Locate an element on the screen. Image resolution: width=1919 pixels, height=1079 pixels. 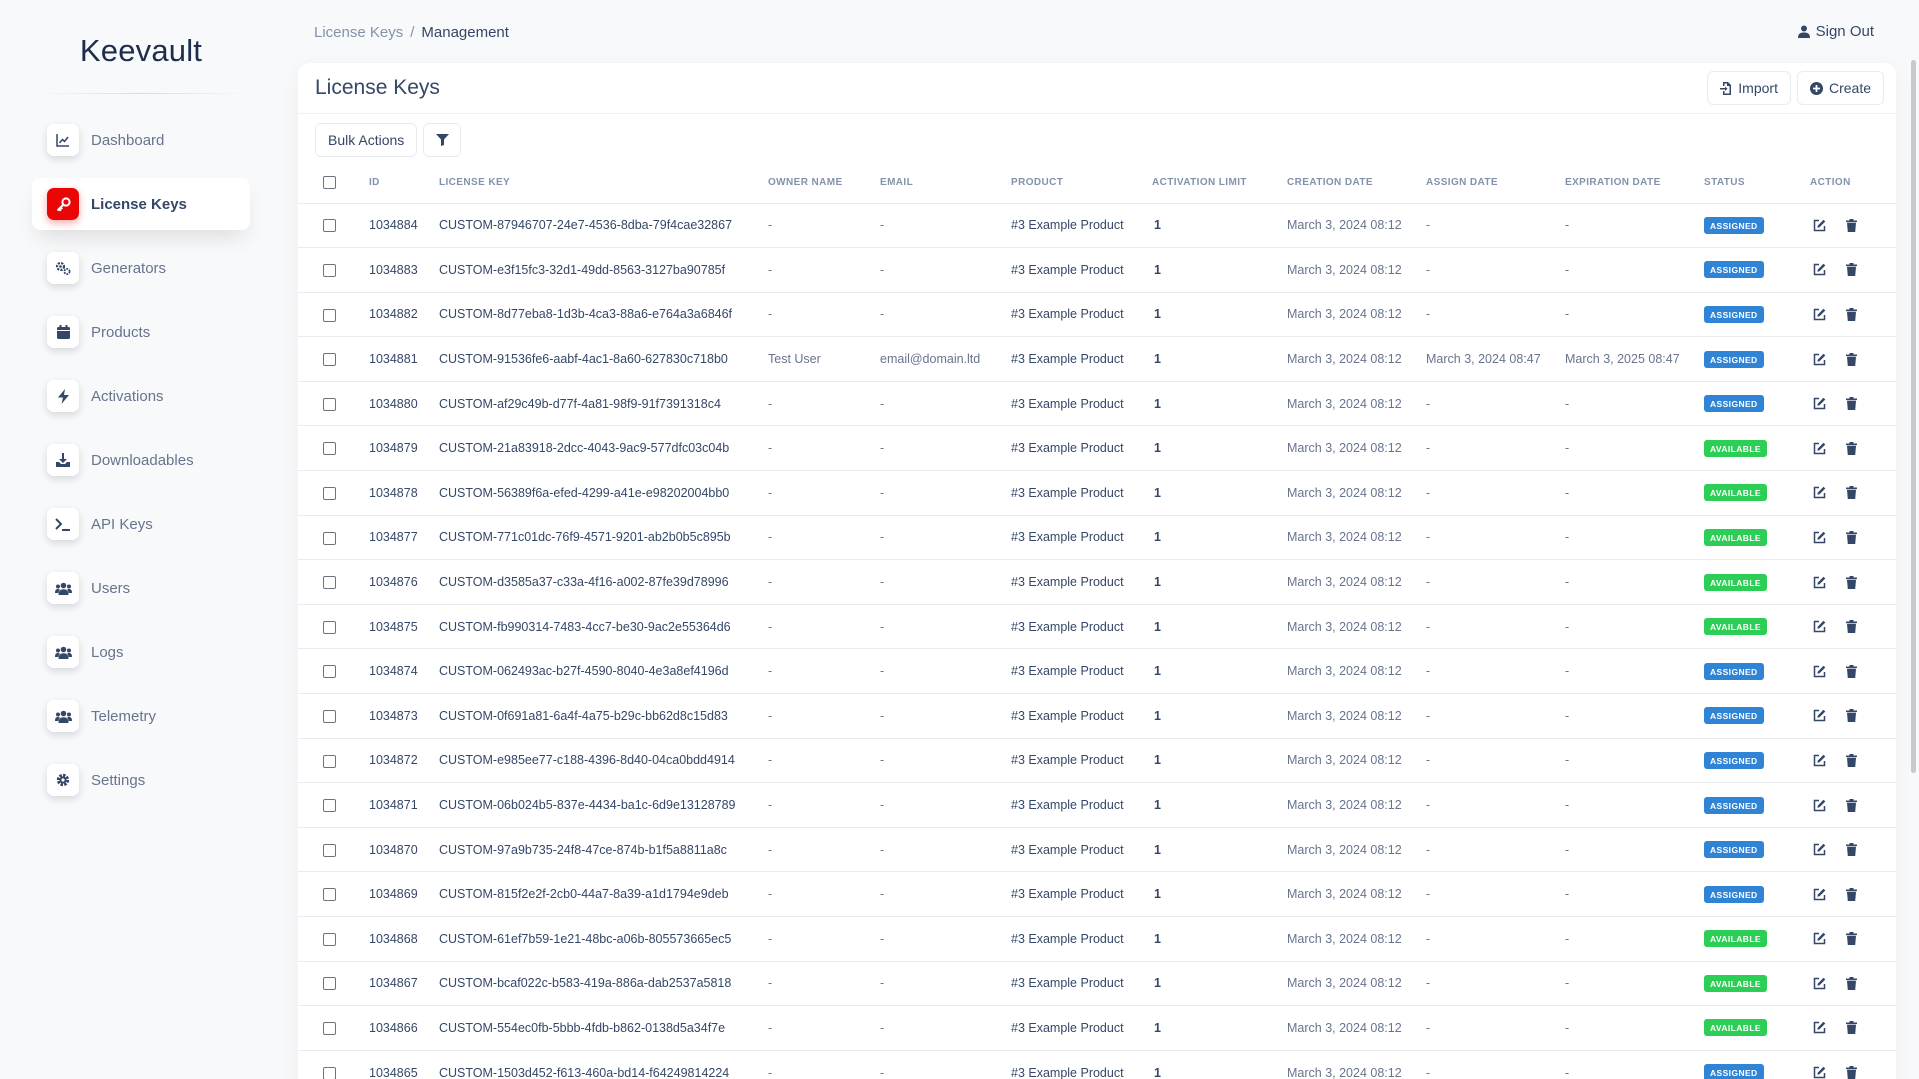
column-header-status: Status is located at coordinates (1757, 183).